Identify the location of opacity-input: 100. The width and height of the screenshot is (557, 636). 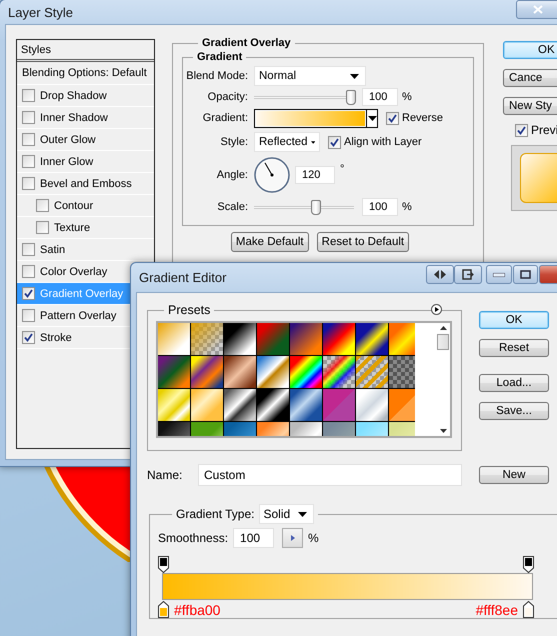
(380, 97).